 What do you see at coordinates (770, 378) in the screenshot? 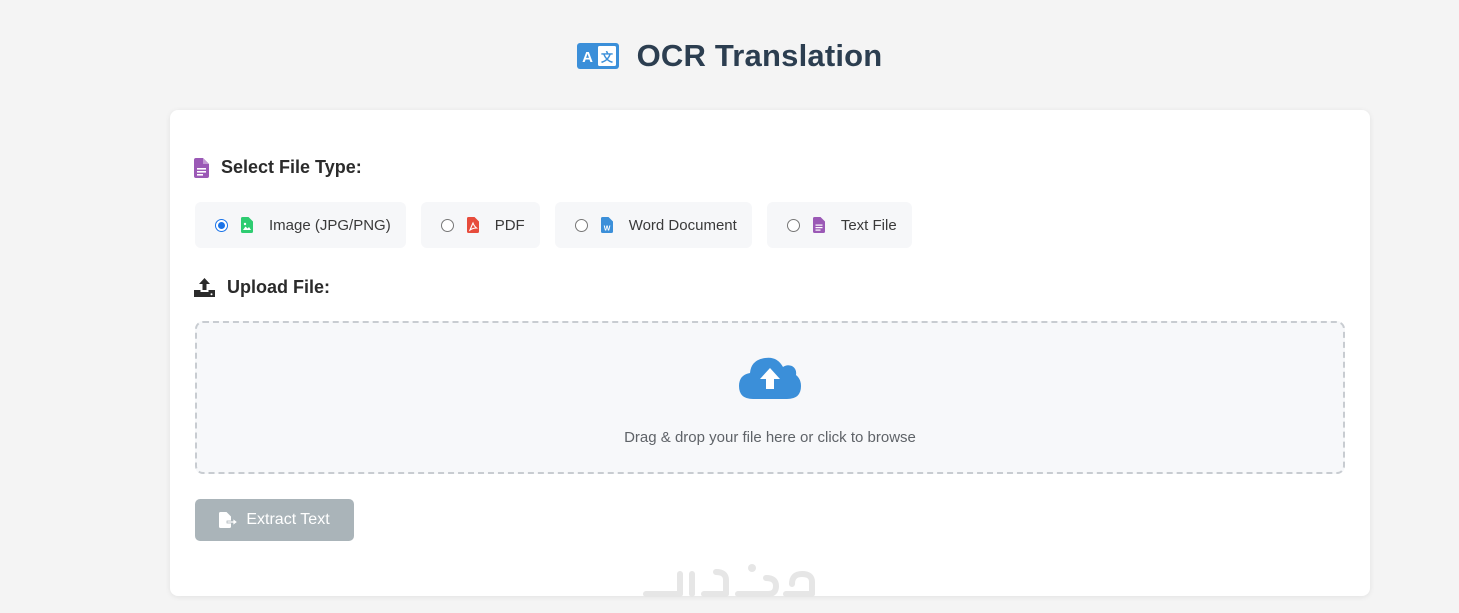
I see `cloud-upload-icon` at bounding box center [770, 378].